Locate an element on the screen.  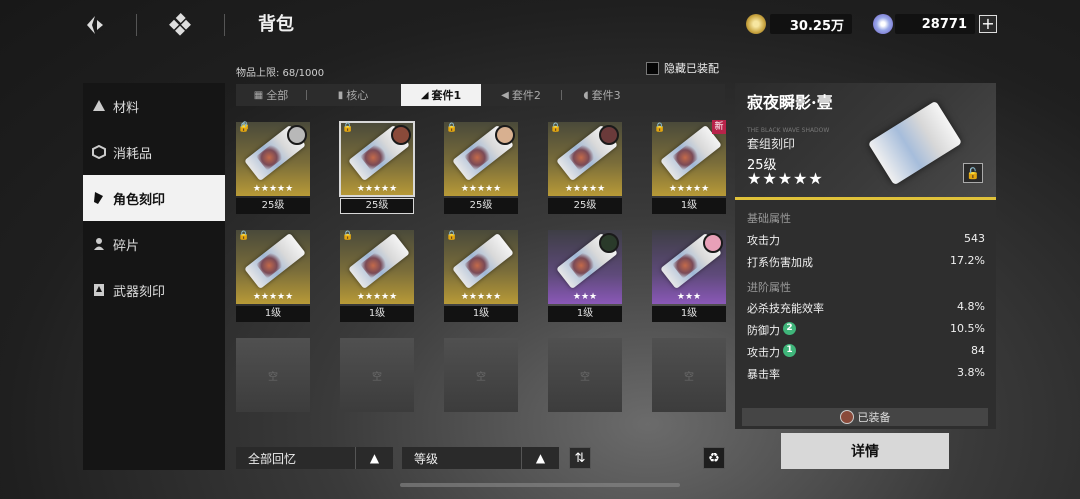
item-name: 寂夜瞬影·壹 is located at coordinates (790, 102).